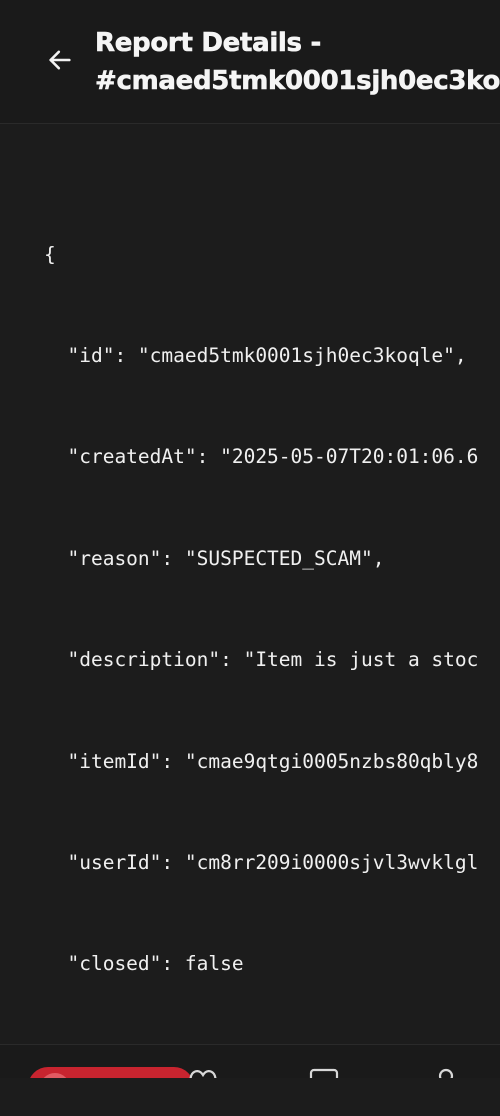 The height and width of the screenshot is (1116, 500). What do you see at coordinates (324, 1072) in the screenshot?
I see `chat-icon` at bounding box center [324, 1072].